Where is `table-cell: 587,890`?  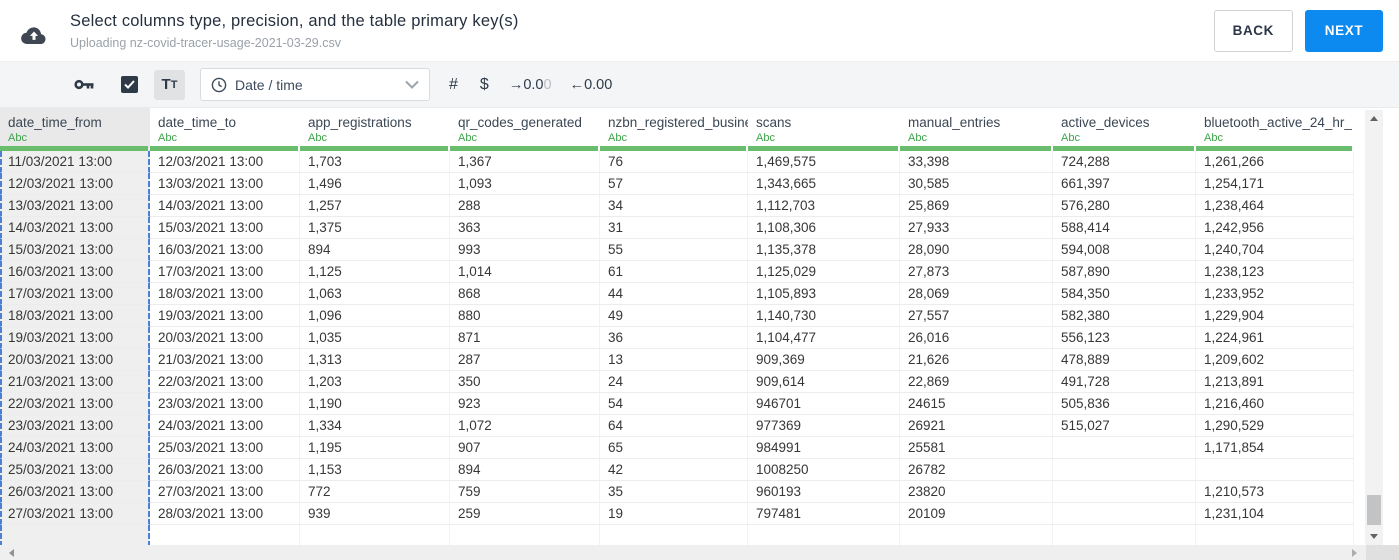 table-cell: 587,890 is located at coordinates (1124, 272).